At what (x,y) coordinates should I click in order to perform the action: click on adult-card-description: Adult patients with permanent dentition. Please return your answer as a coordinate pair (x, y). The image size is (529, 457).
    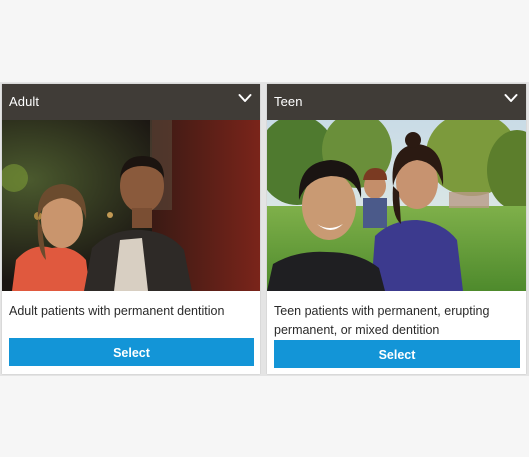
    Looking at the image, I should click on (117, 311).